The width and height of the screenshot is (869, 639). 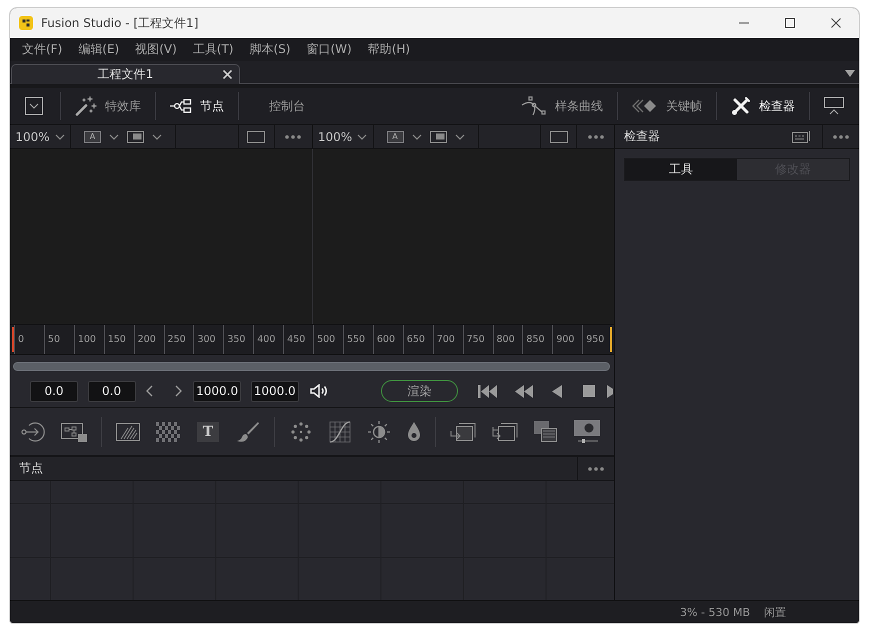 I want to click on menu-item: 编辑(E), so click(x=99, y=49).